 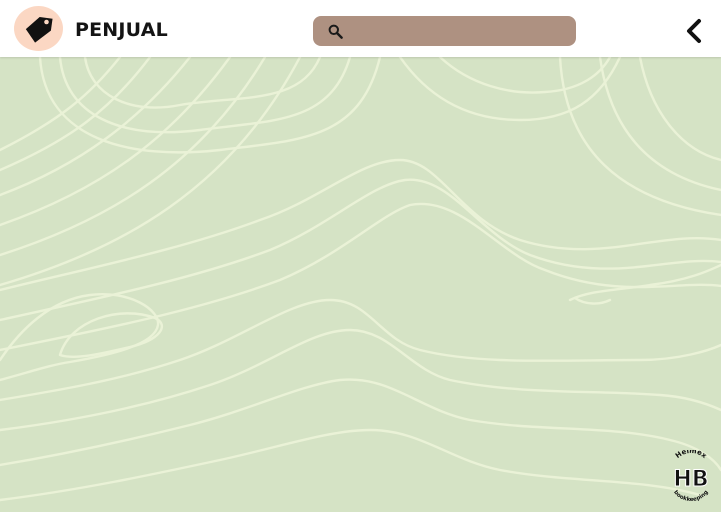 What do you see at coordinates (335, 31) in the screenshot?
I see `search-icon` at bounding box center [335, 31].